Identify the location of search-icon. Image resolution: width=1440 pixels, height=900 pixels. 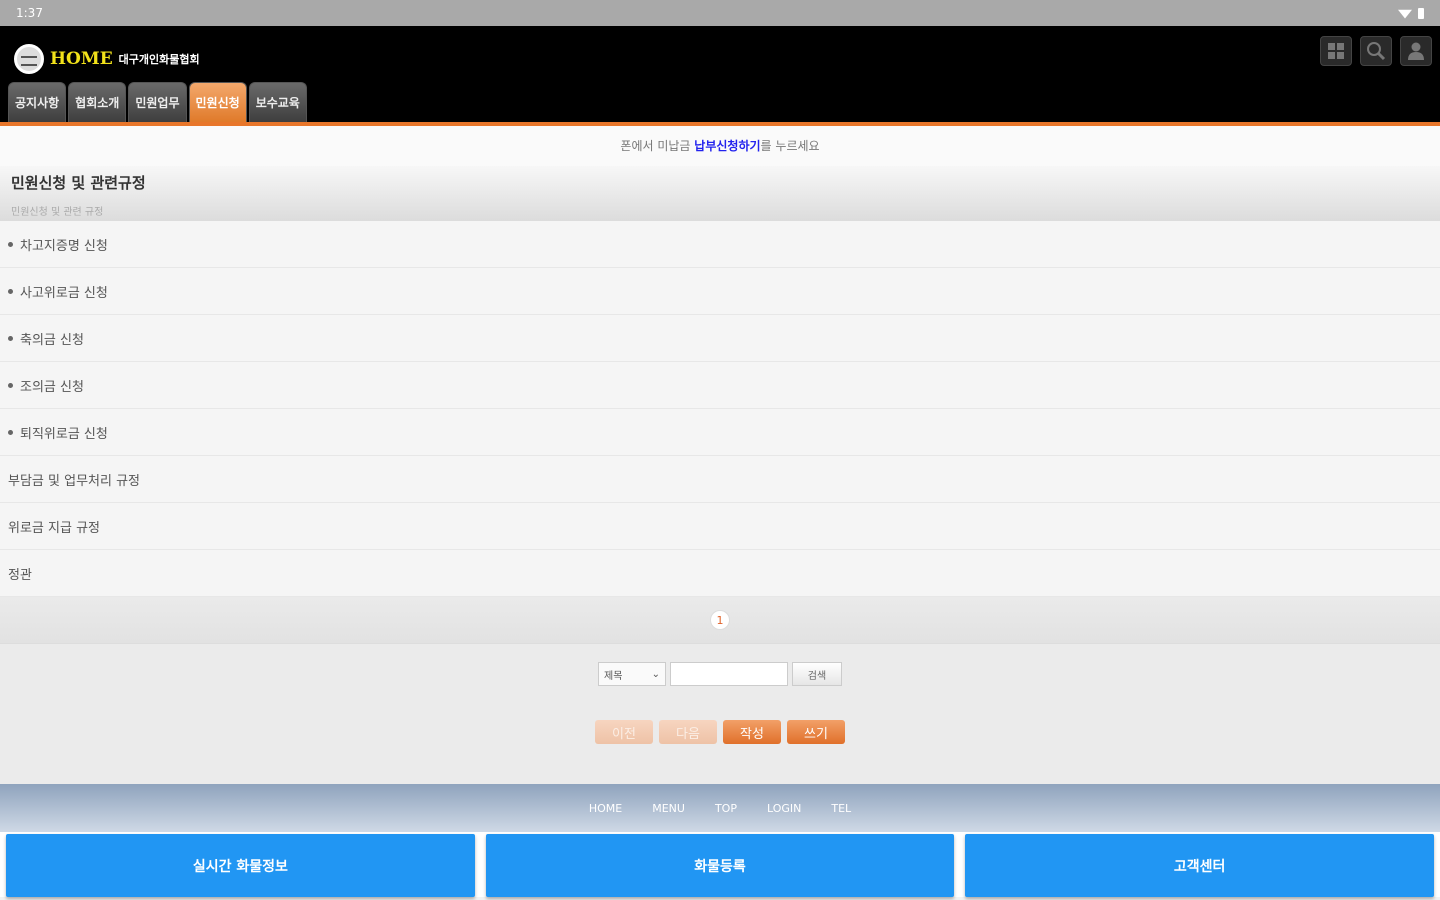
(1376, 51).